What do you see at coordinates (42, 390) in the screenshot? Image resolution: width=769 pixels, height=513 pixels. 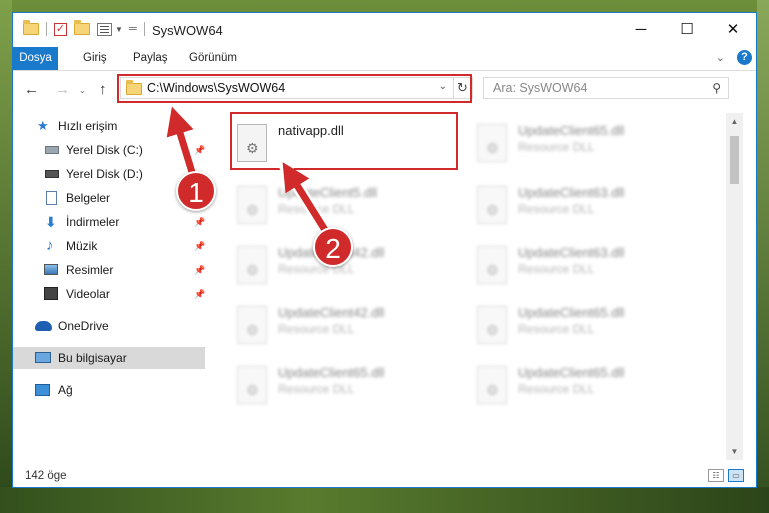 I see `network-icon` at bounding box center [42, 390].